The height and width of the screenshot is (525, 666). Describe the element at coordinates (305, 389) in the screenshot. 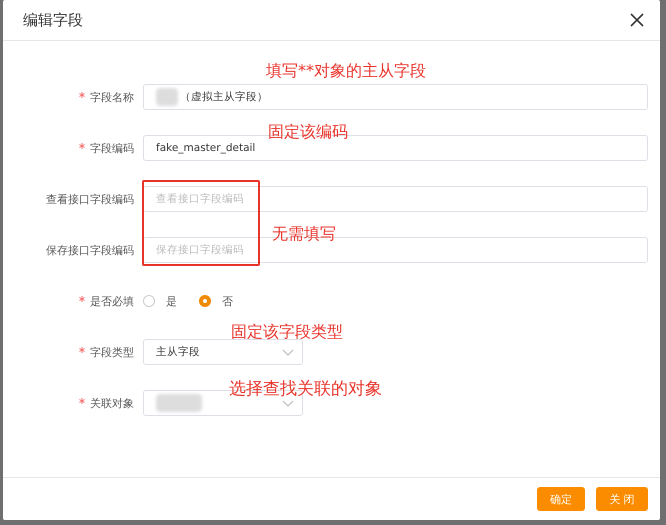

I see `annotation-text: 选择查找关联的对象` at that location.